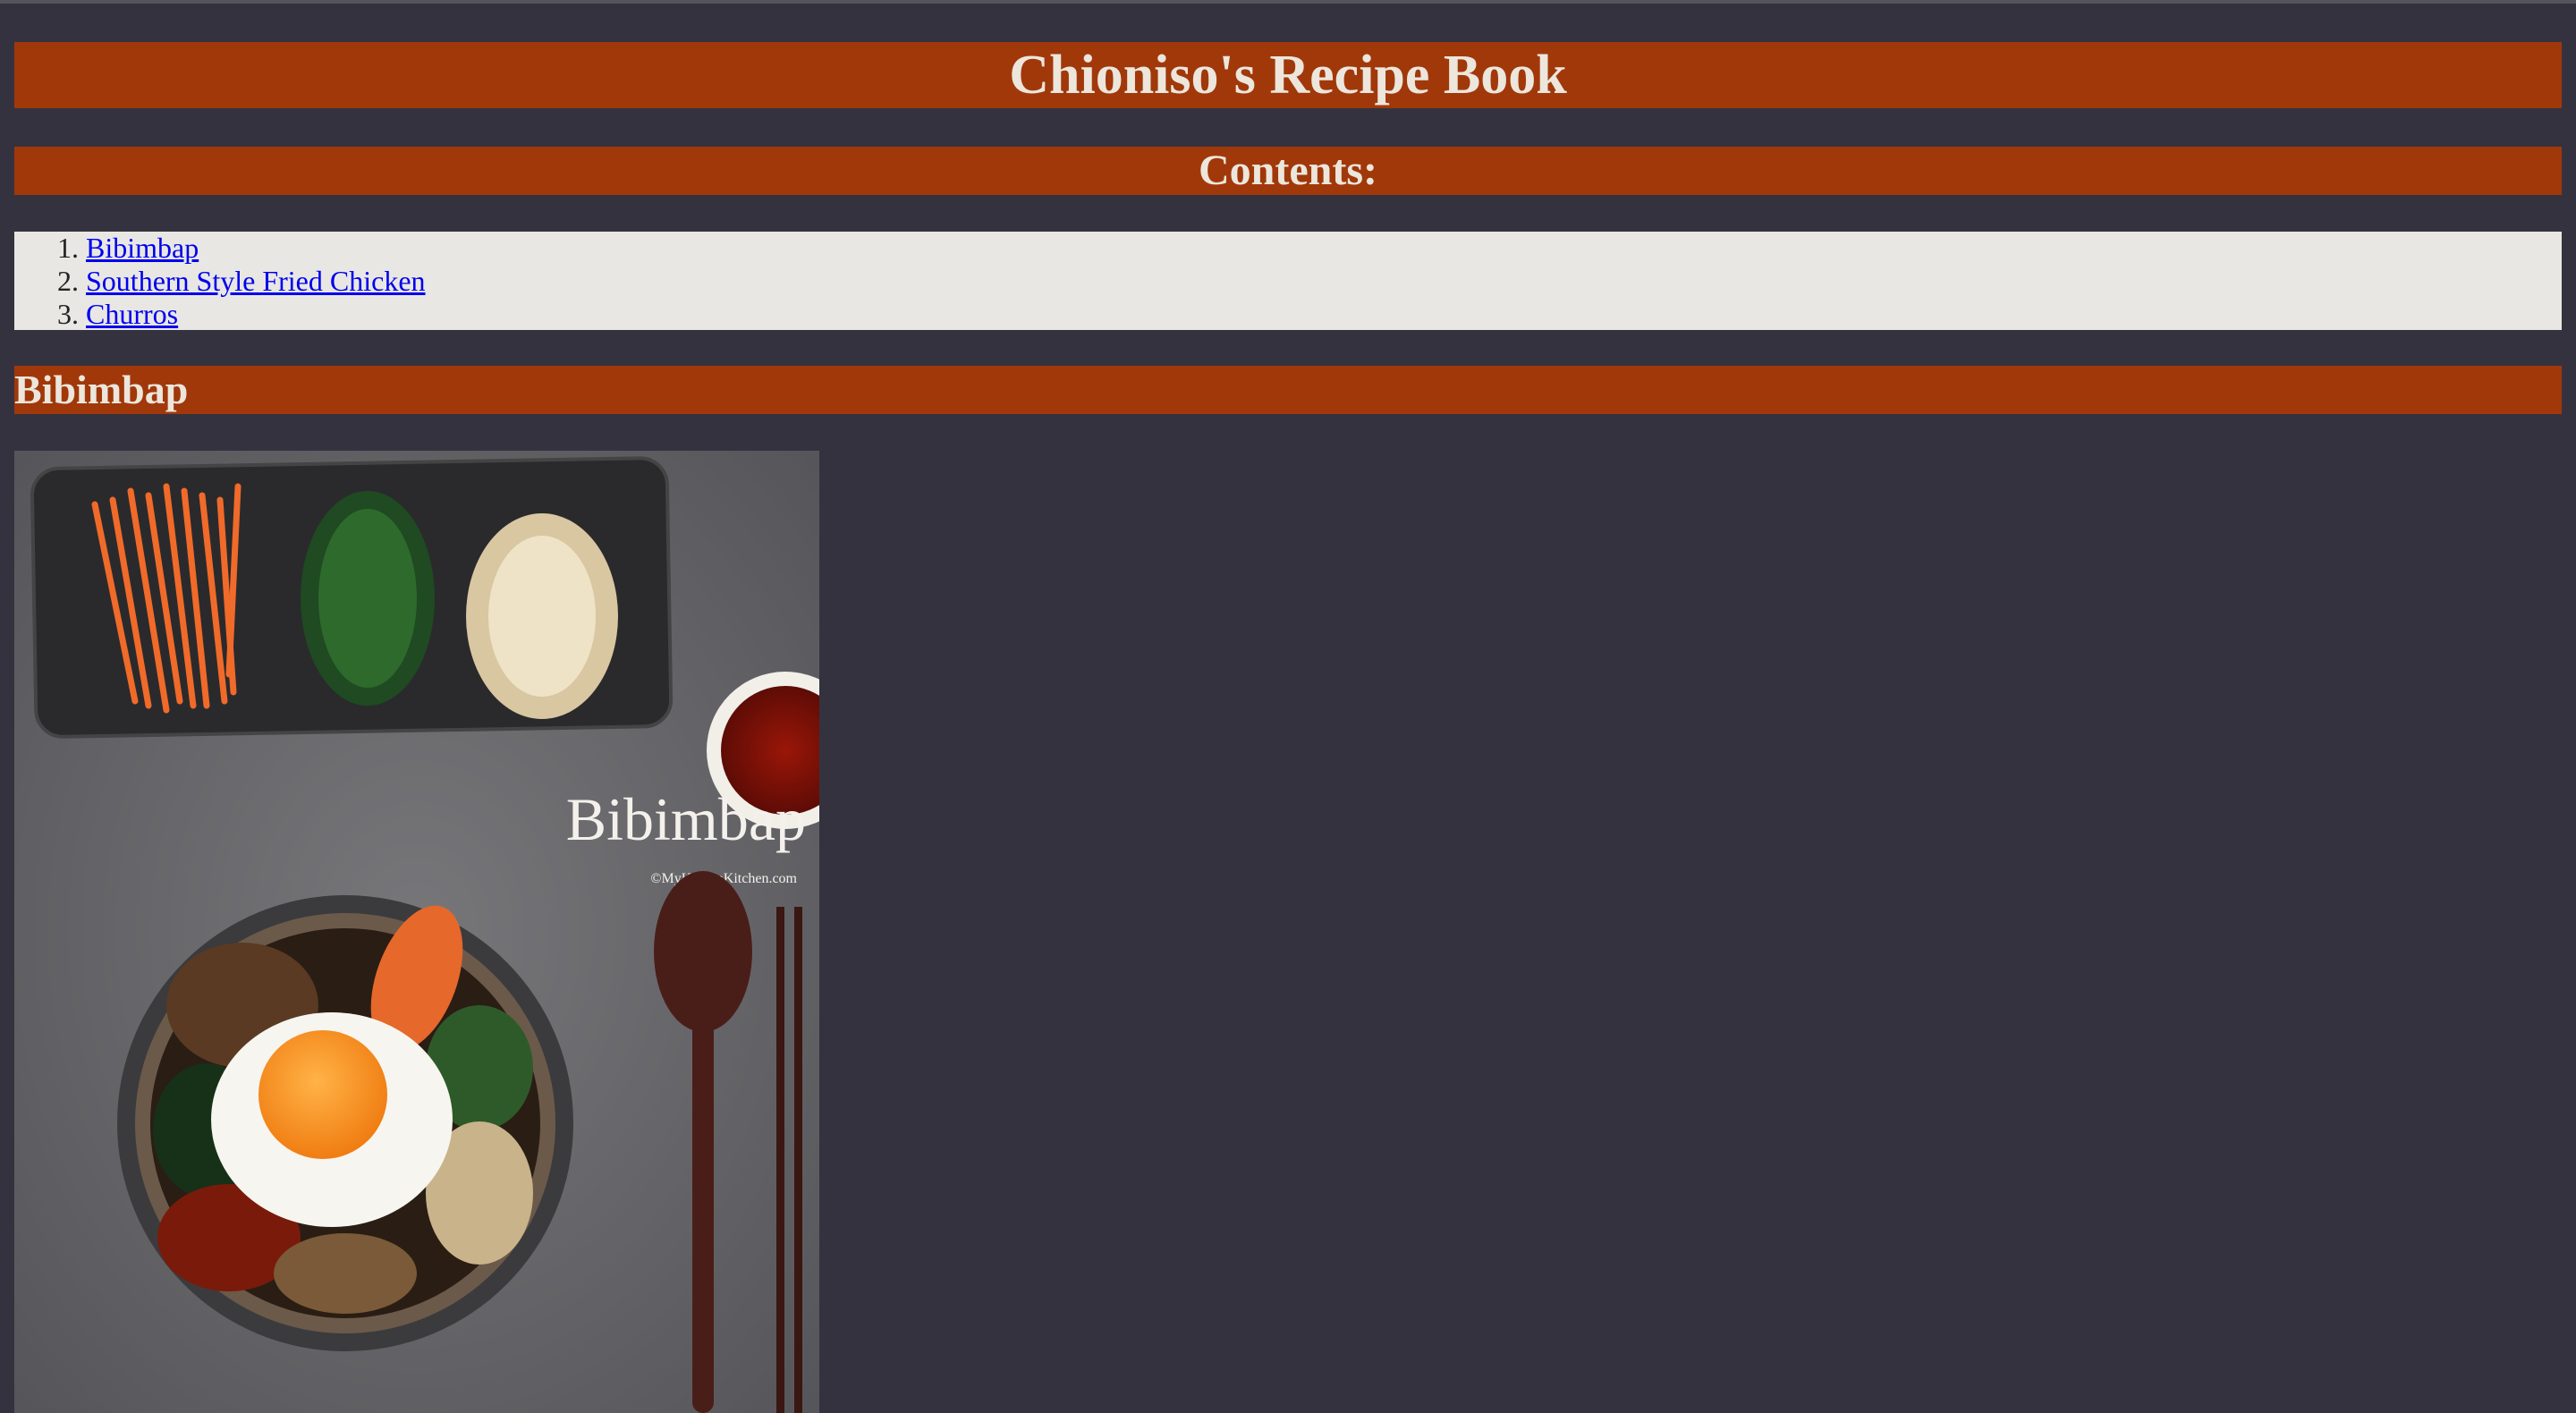 This screenshot has width=2576, height=1413. What do you see at coordinates (1324, 314) in the screenshot?
I see `toc-item-churros: Churros` at bounding box center [1324, 314].